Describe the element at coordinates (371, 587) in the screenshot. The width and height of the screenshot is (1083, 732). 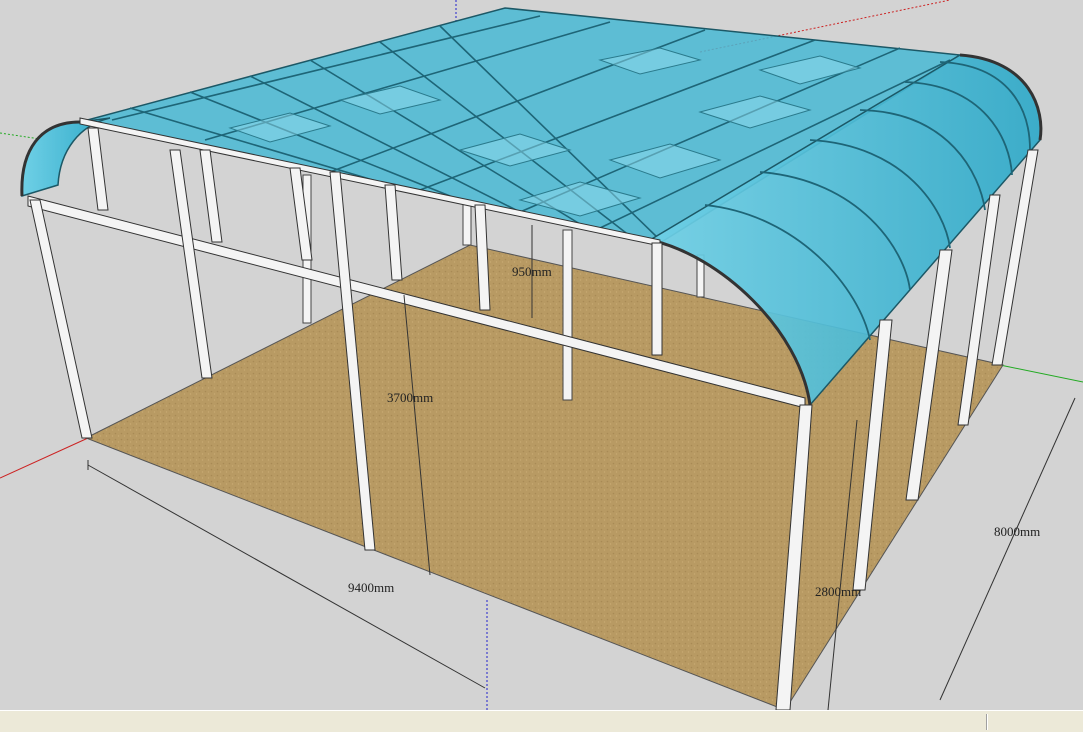
I see `length-dimension-label: 9400mm` at that location.